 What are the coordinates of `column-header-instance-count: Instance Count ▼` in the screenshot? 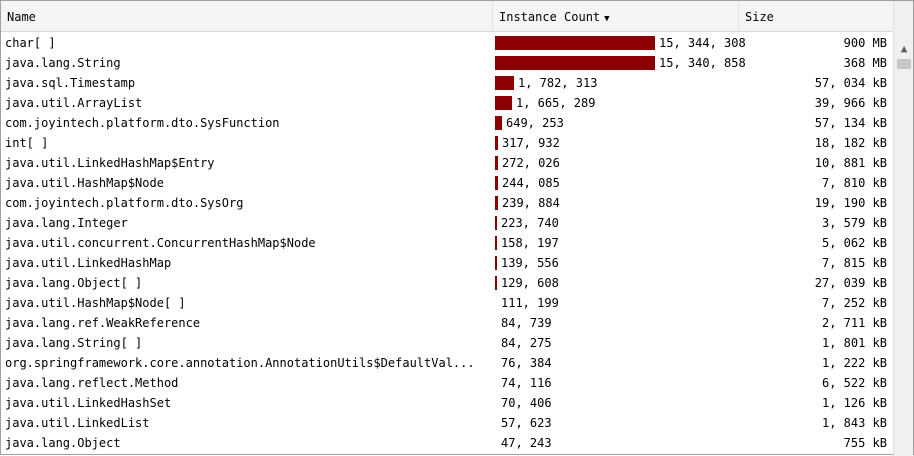 It's located at (616, 16).